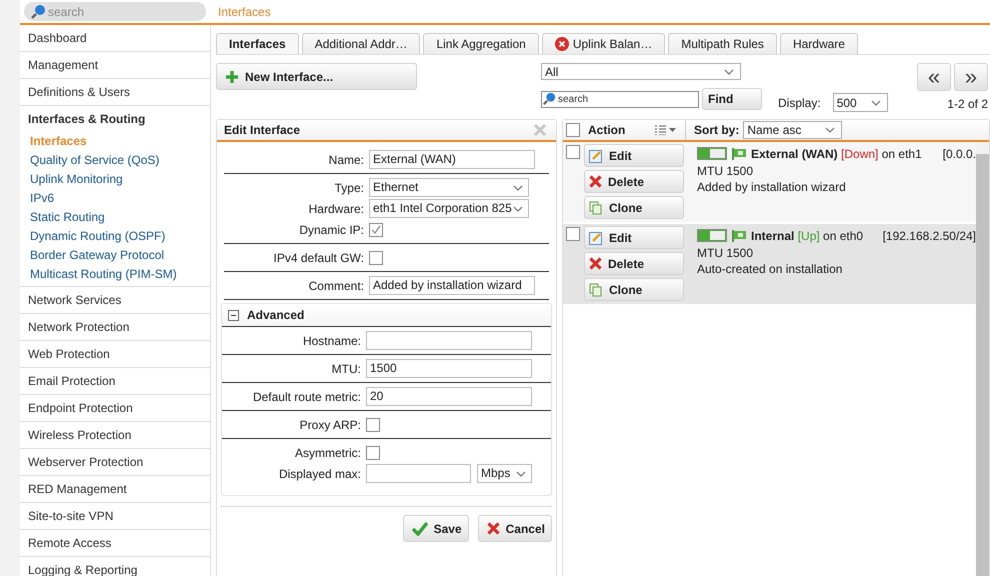  What do you see at coordinates (770, 269) in the screenshot?
I see `interface-comment: Auto-created on installation` at bounding box center [770, 269].